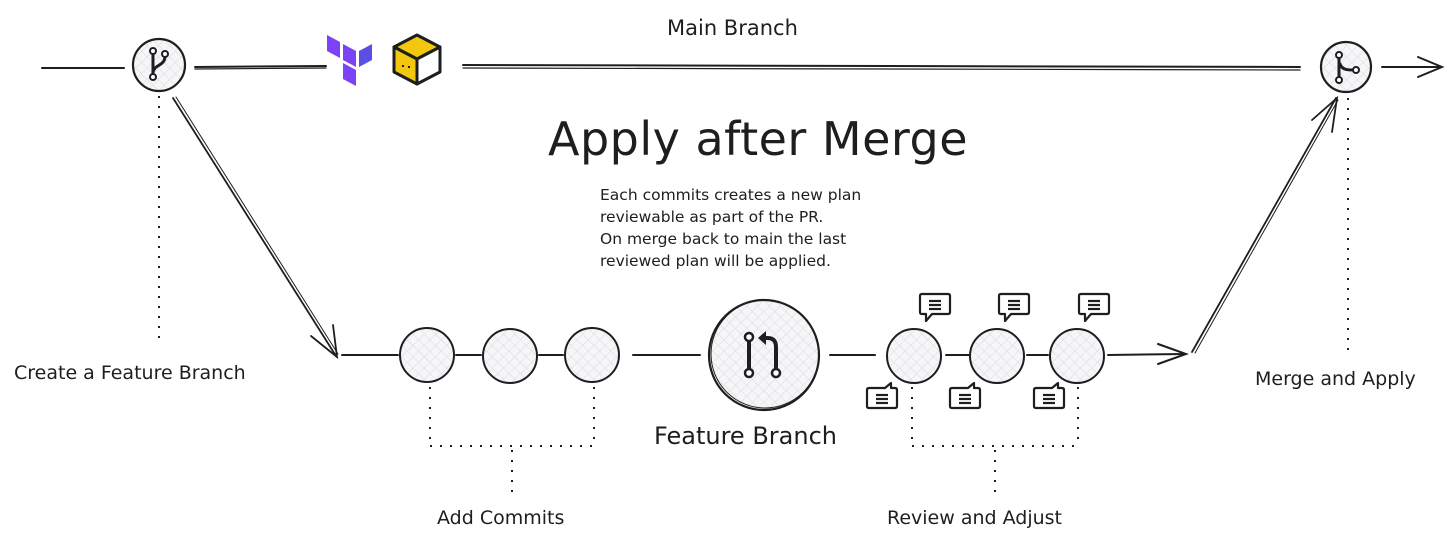 This screenshot has height=549, width=1456. Describe the element at coordinates (255, 228) in the screenshot. I see `branch-out-arrow` at that location.